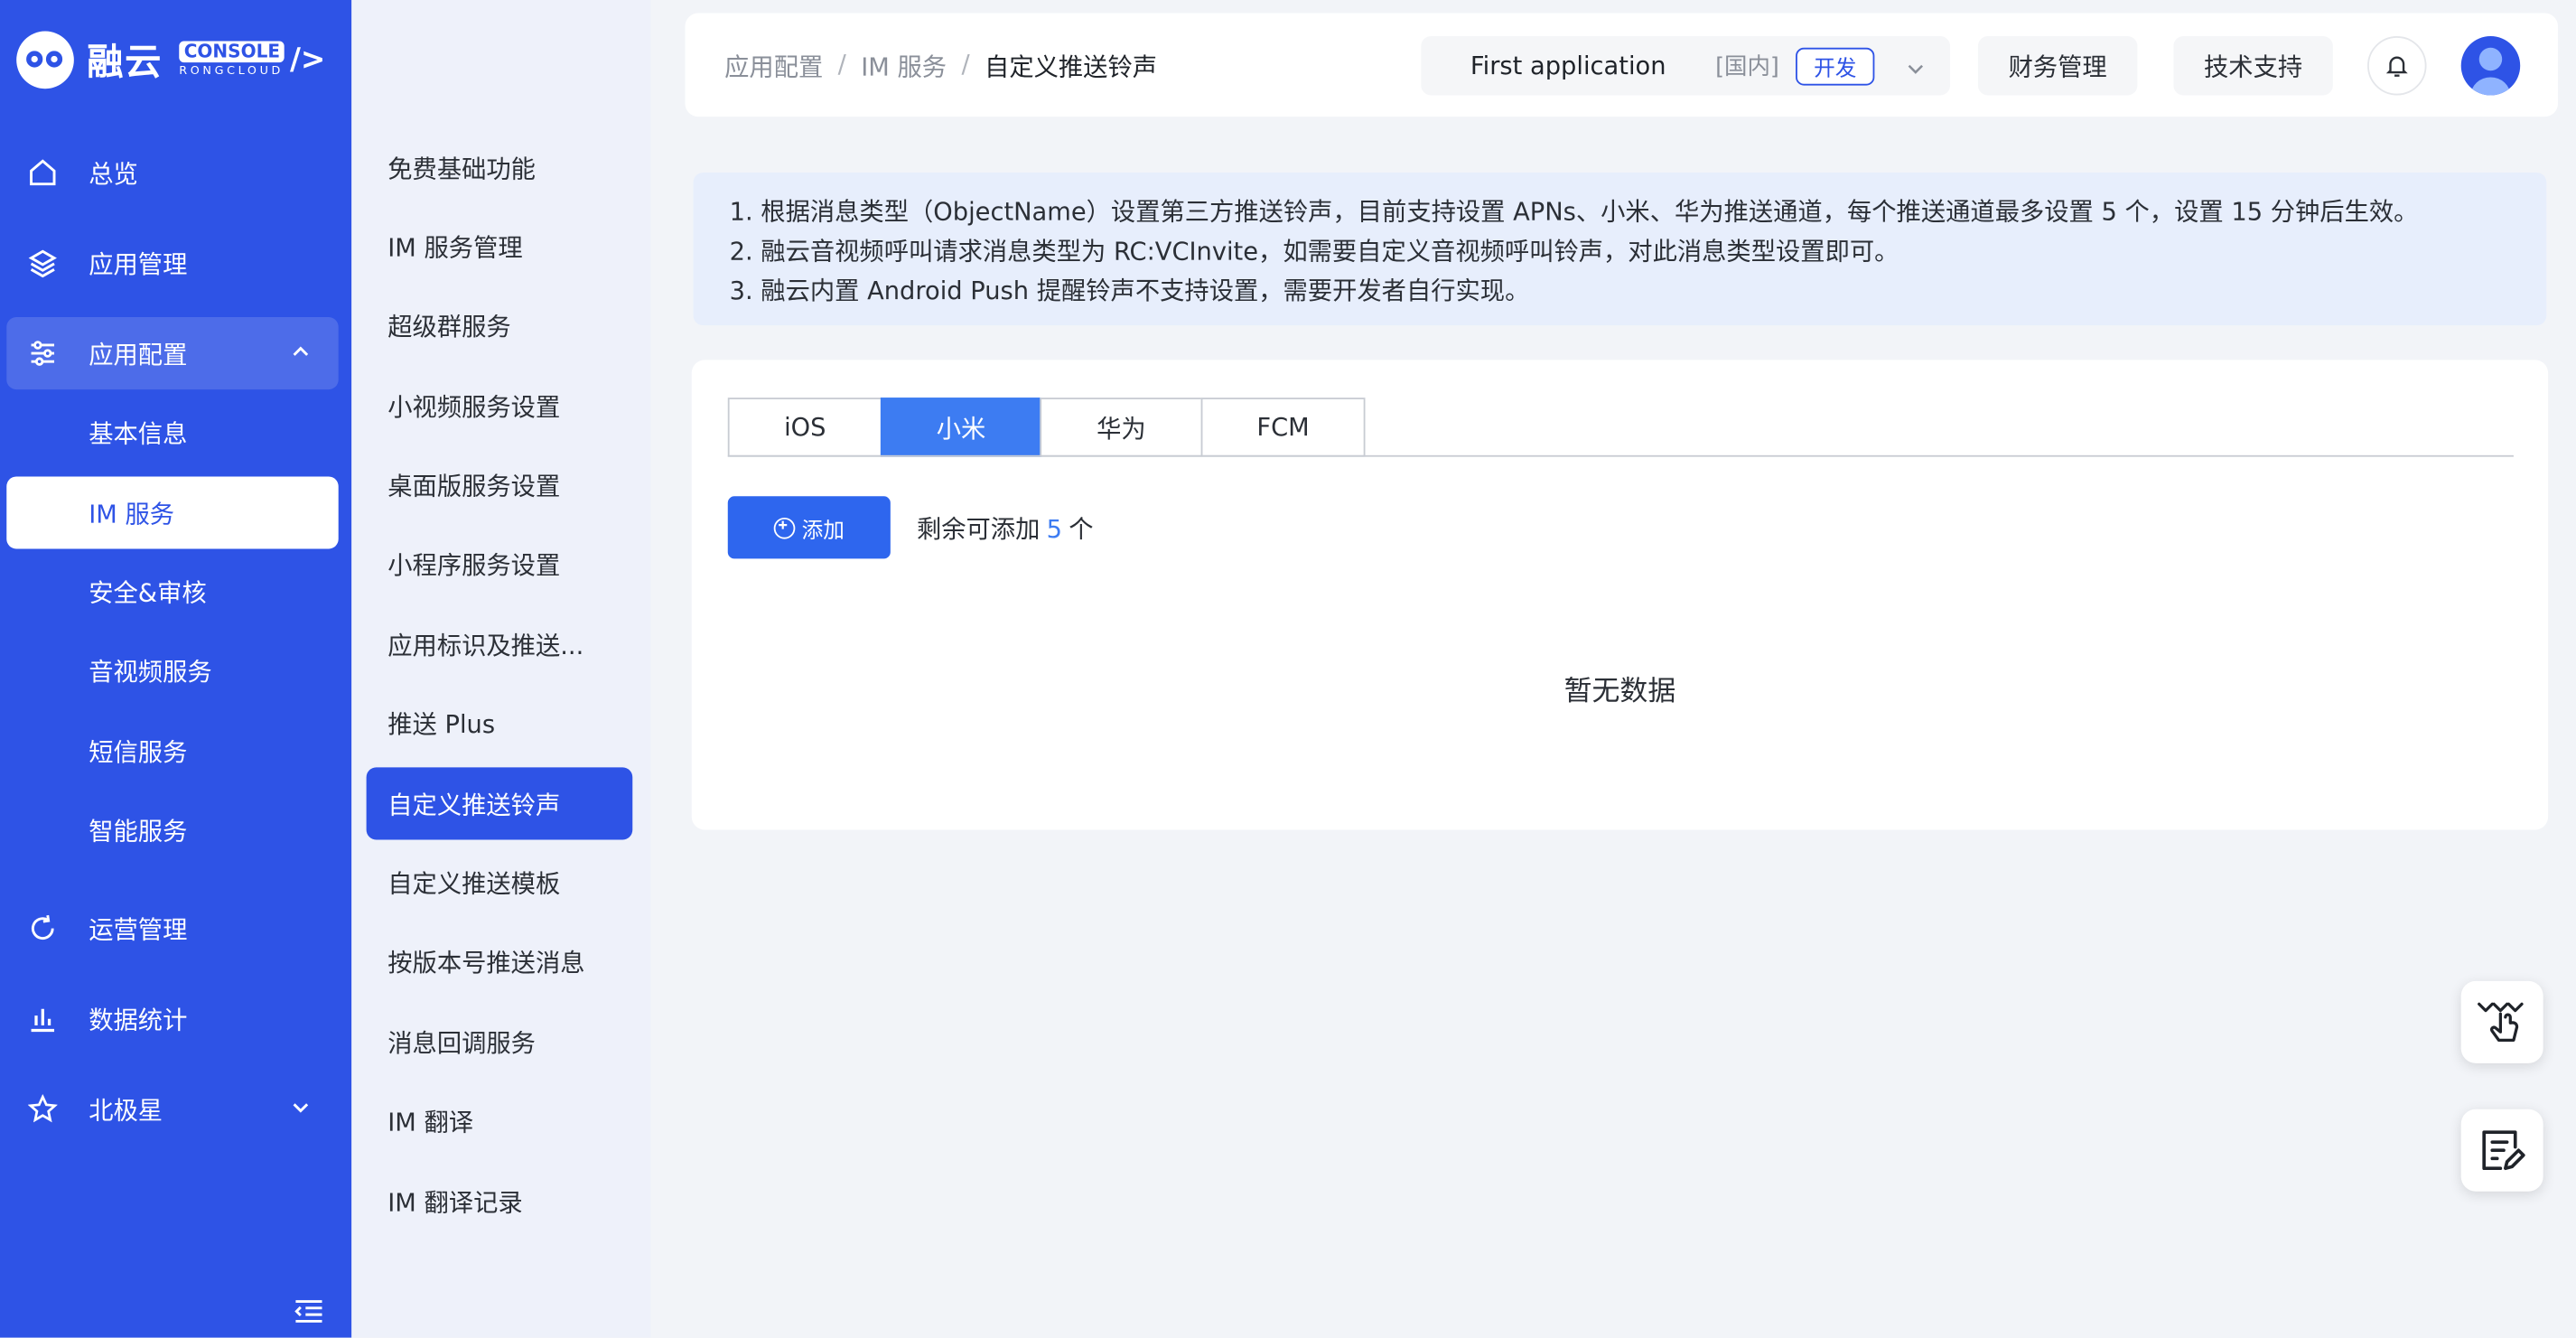 This screenshot has width=2576, height=1338. What do you see at coordinates (1686, 66) in the screenshot?
I see `app-selector: First application [国内] 开发` at bounding box center [1686, 66].